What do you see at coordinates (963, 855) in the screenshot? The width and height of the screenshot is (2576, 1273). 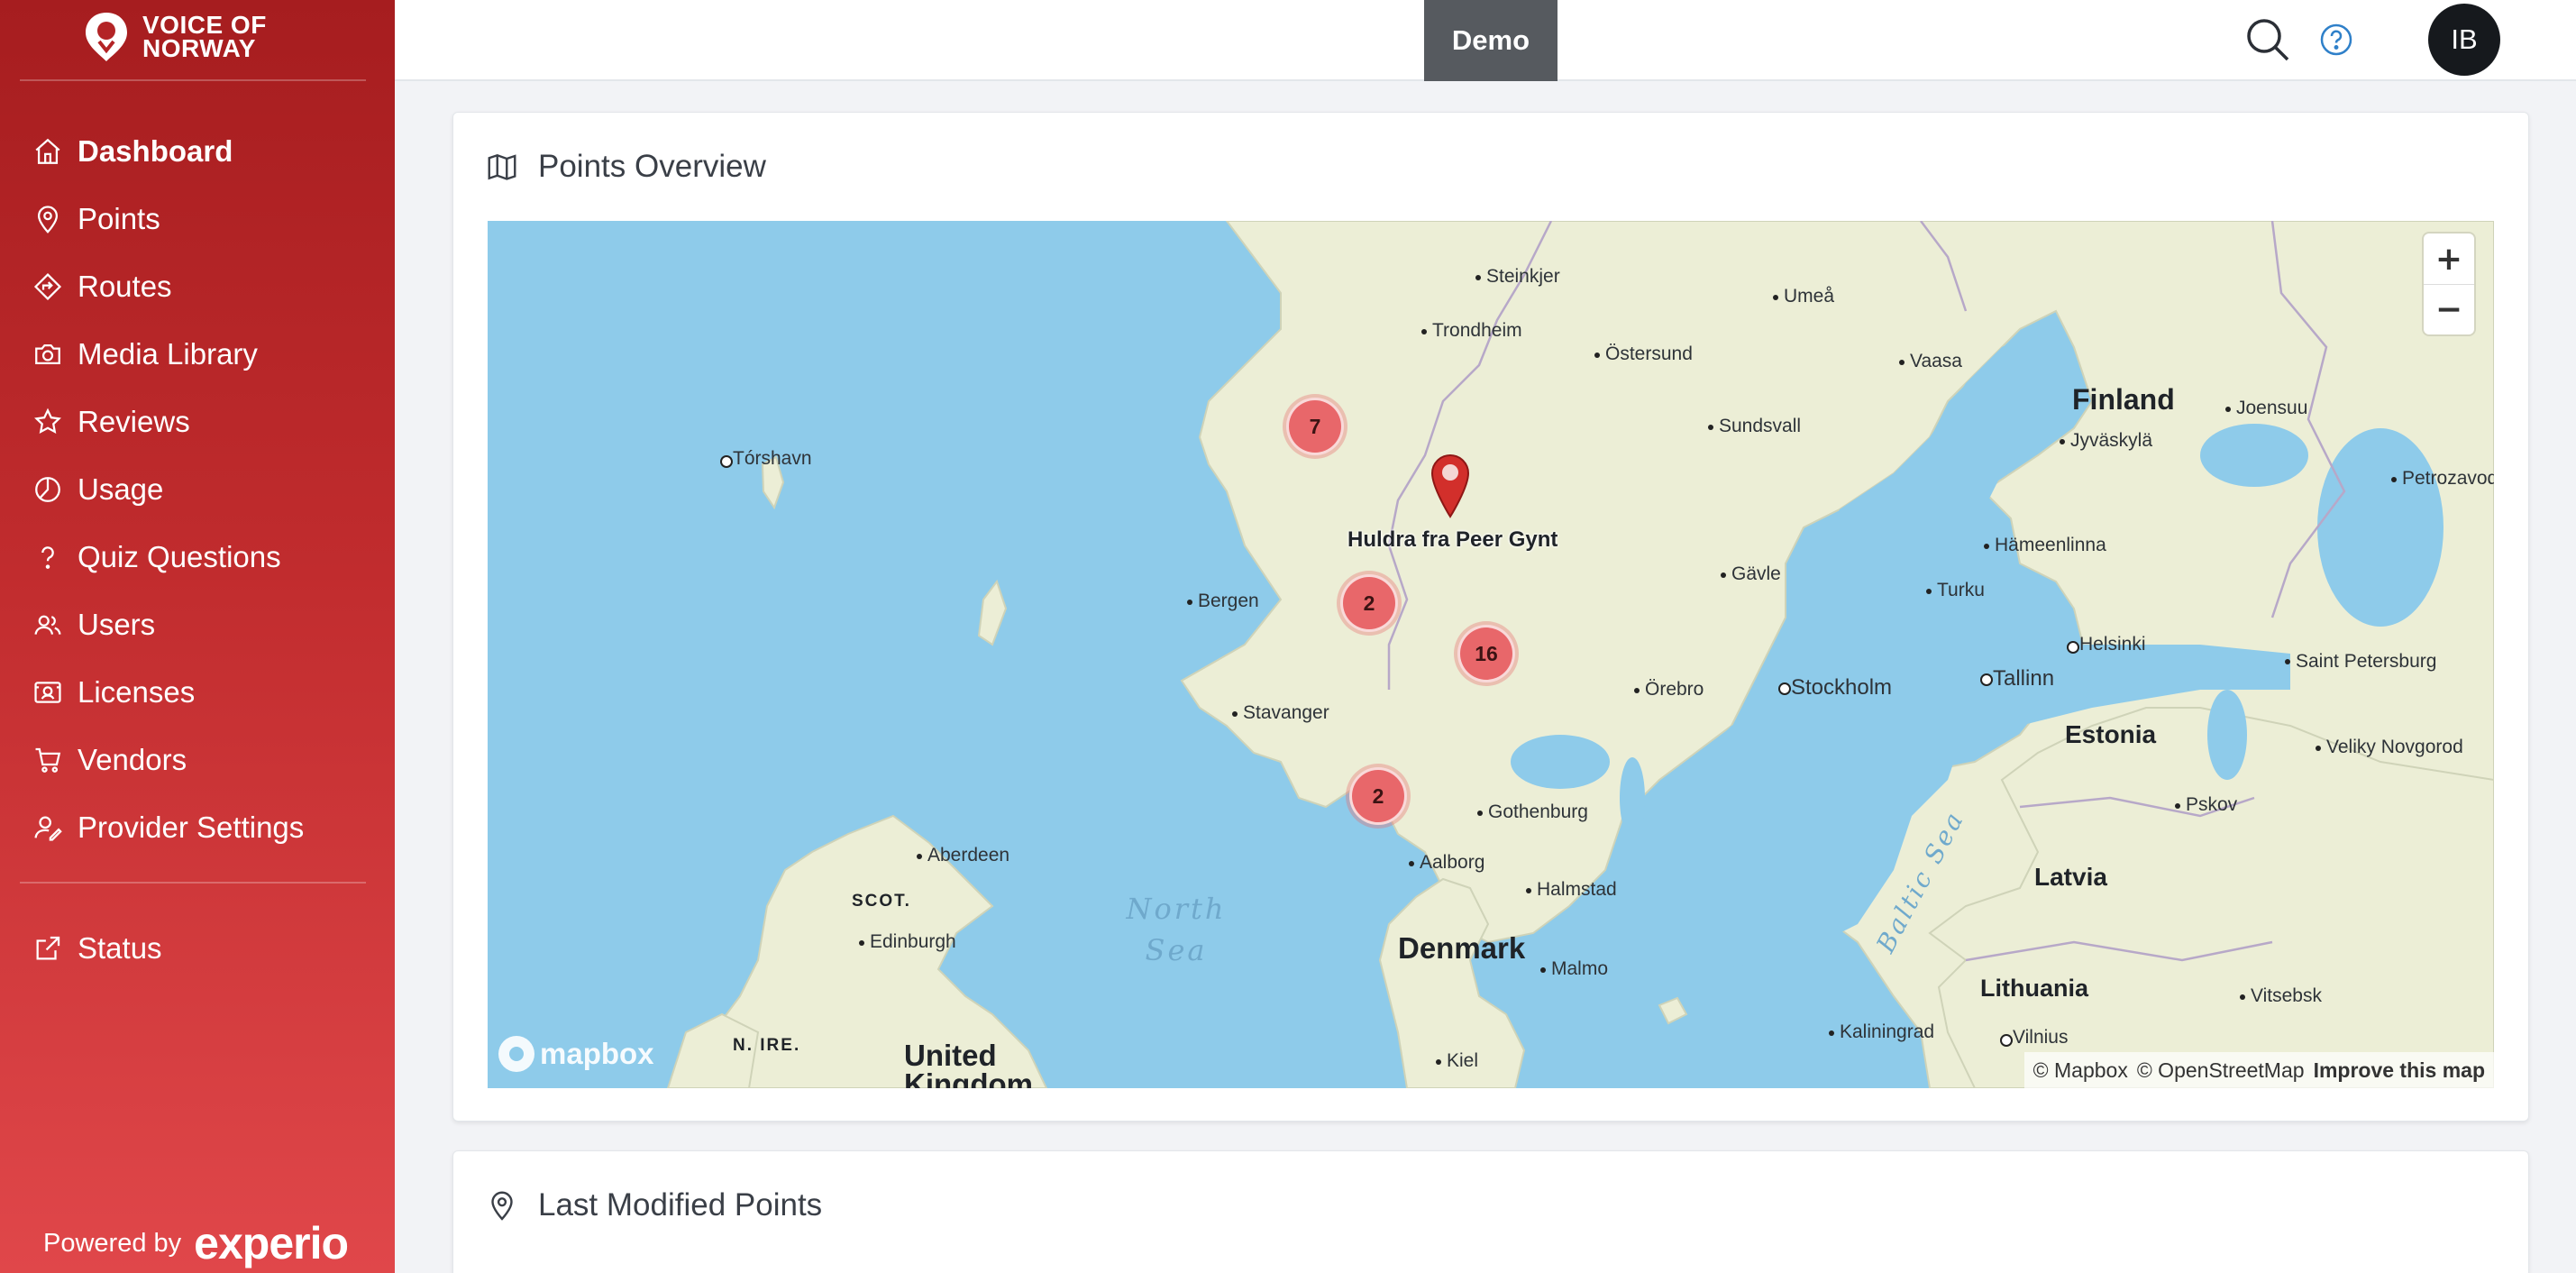 I see `city-label: Aberdeen` at bounding box center [963, 855].